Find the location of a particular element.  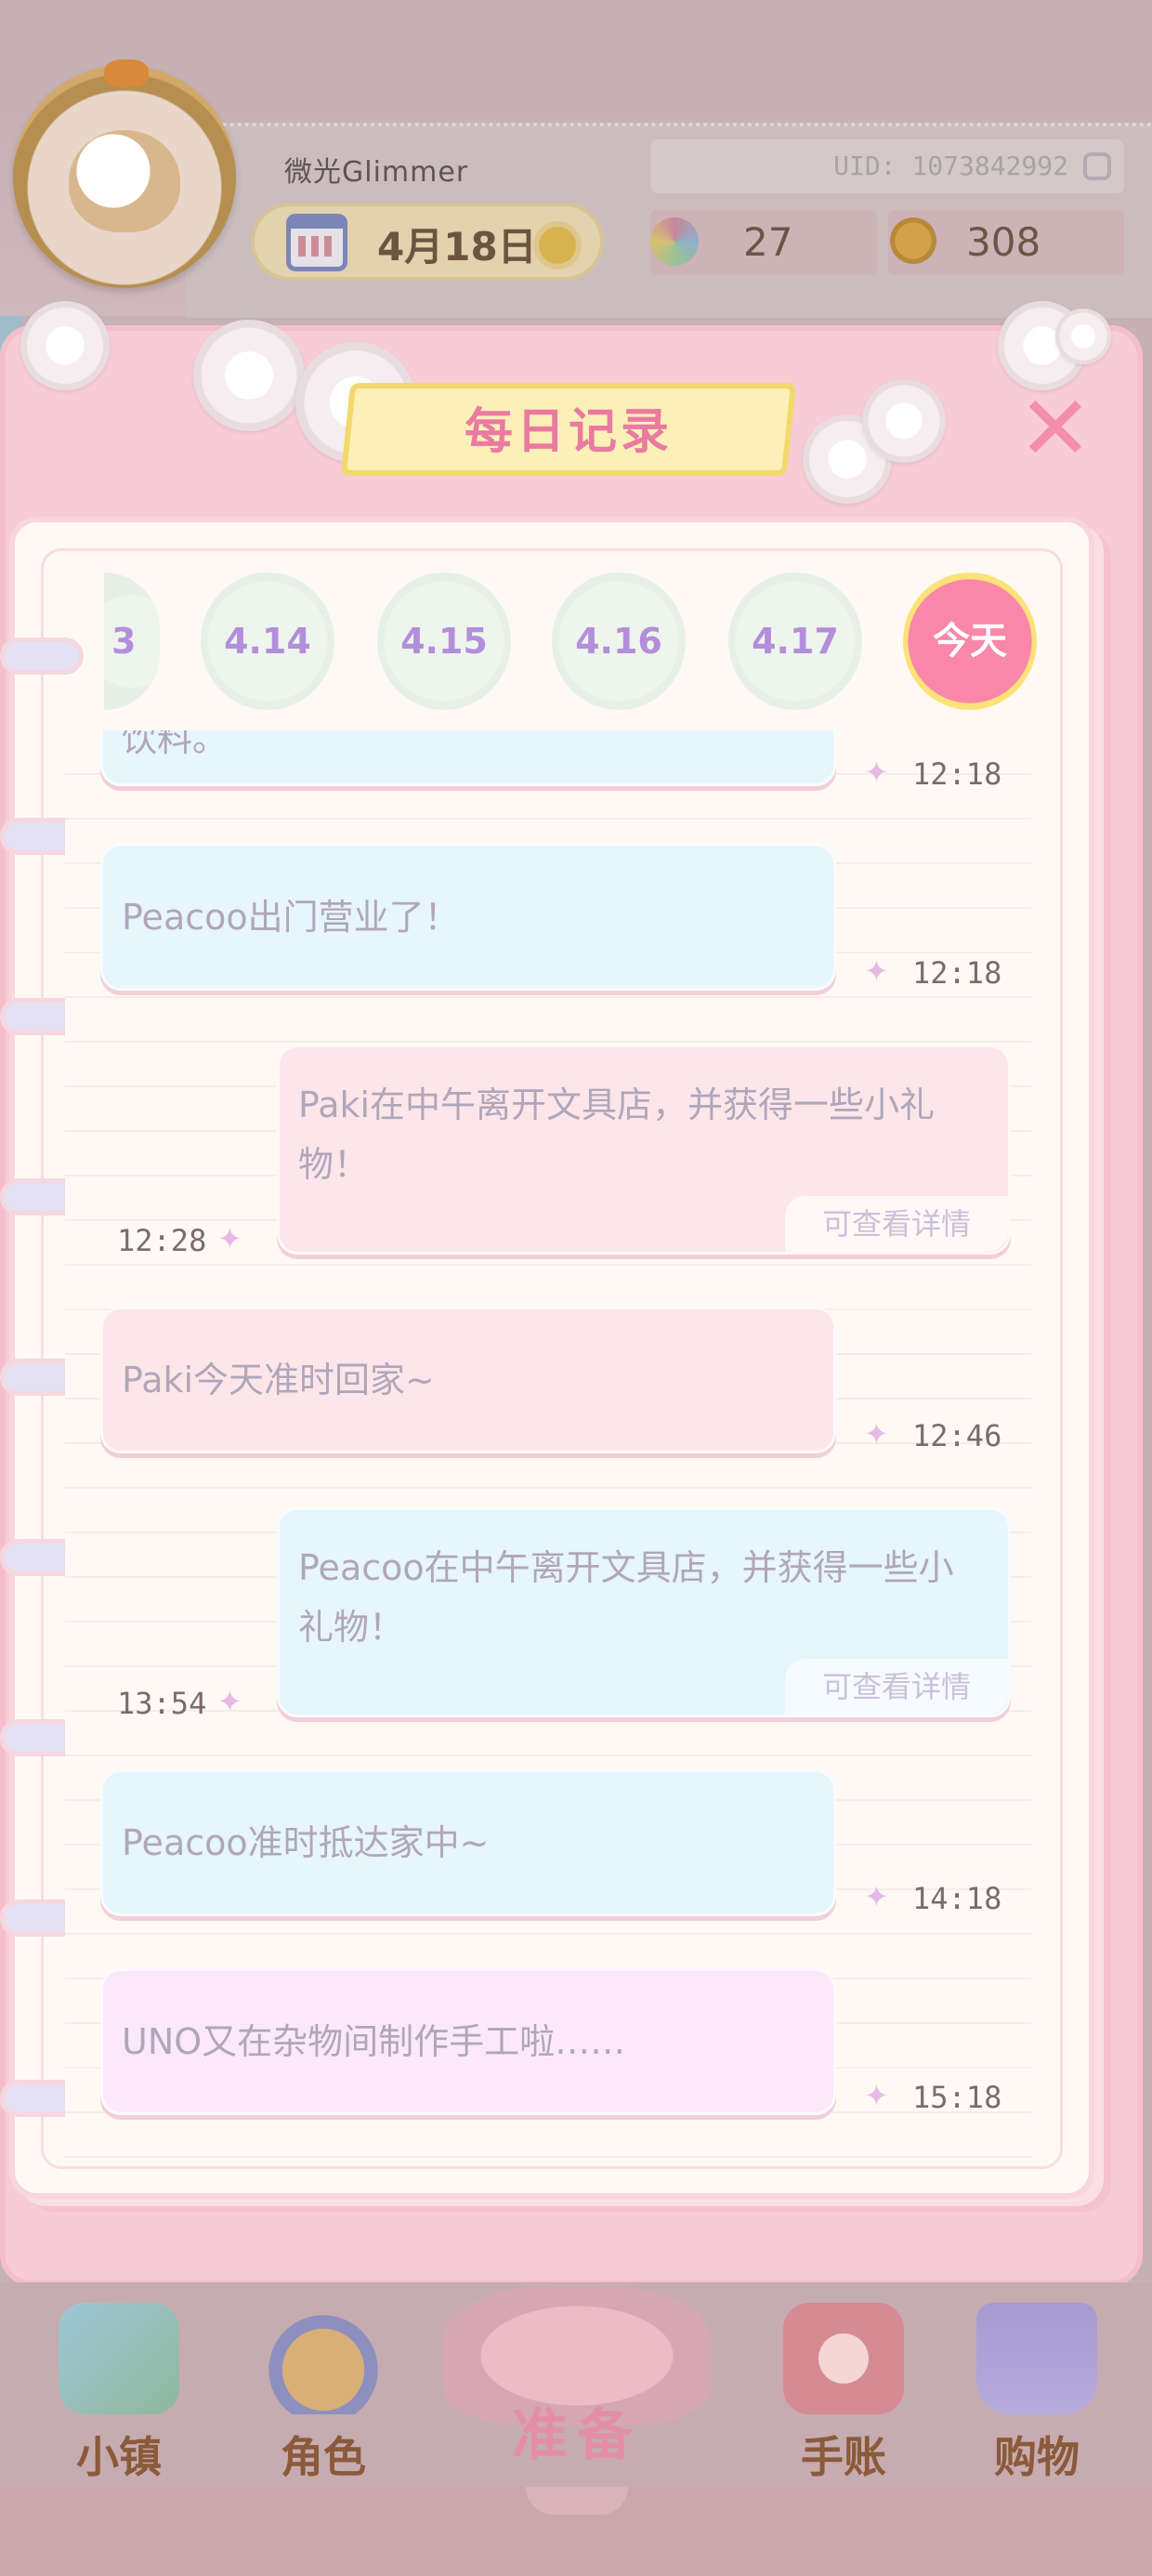

pet-portrait-icon is located at coordinates (124, 181).